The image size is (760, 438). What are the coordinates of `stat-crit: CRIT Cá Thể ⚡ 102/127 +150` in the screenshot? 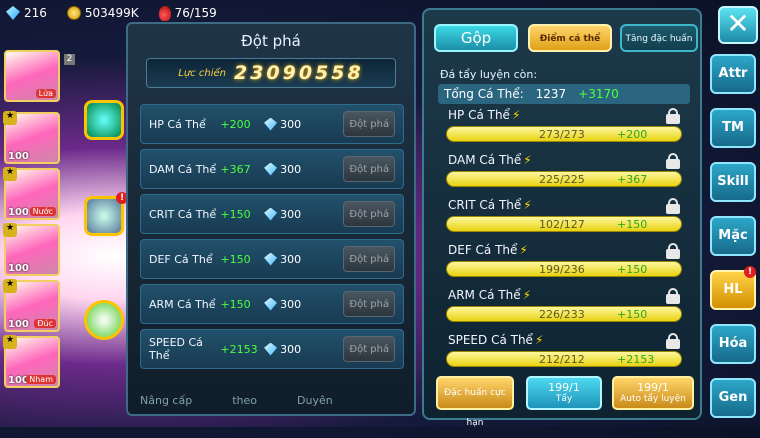 It's located at (564, 220).